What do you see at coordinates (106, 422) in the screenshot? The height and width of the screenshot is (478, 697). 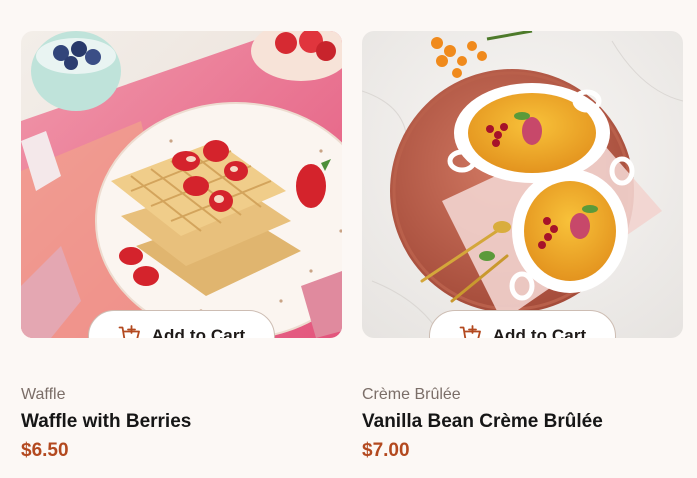 I see `product-title: Waffle with Berries` at bounding box center [106, 422].